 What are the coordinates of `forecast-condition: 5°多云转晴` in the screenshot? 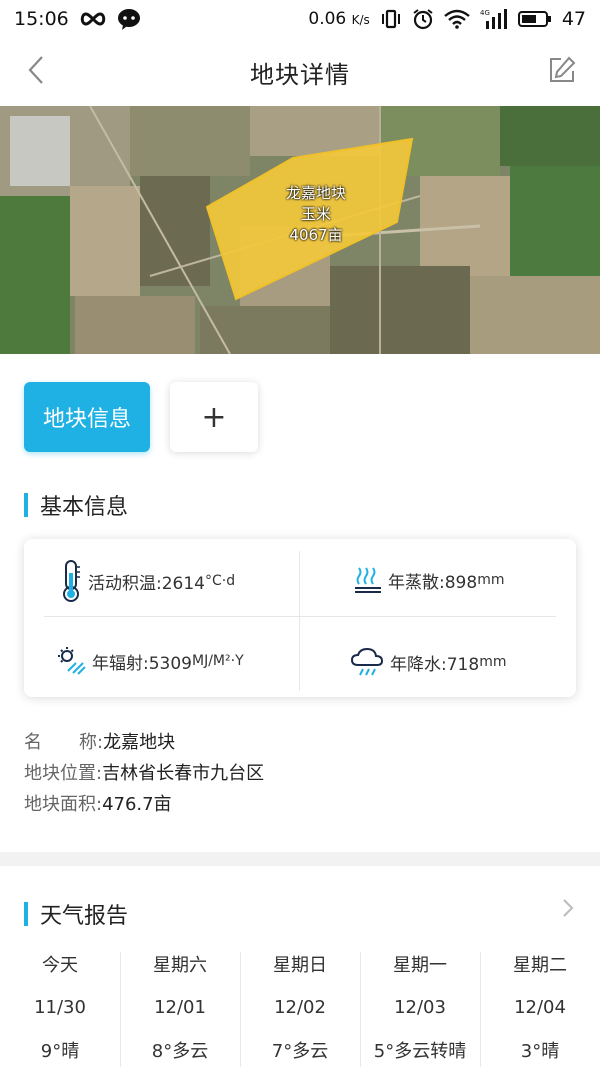 It's located at (420, 1051).